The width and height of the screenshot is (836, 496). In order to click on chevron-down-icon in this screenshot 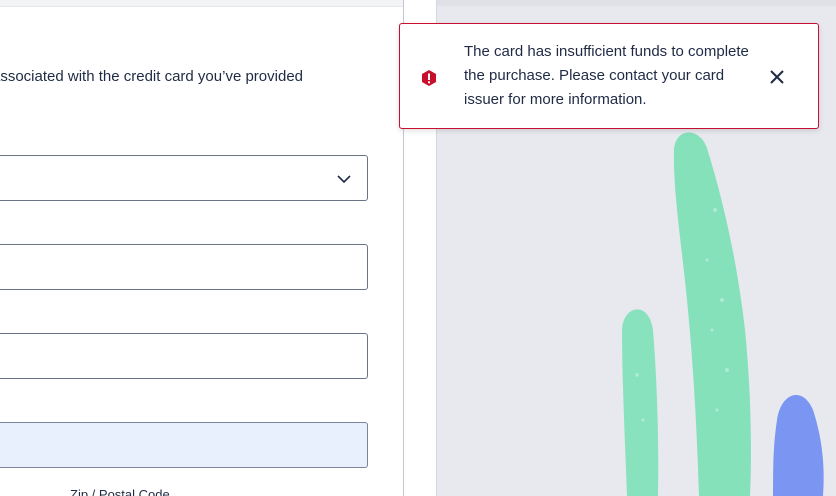, I will do `click(344, 179)`.